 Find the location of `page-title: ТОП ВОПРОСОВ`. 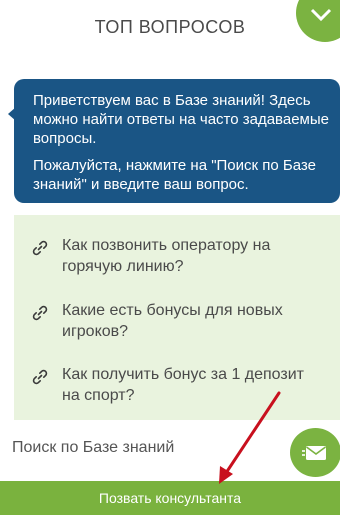

page-title: ТОП ВОПРОСОВ is located at coordinates (170, 27).